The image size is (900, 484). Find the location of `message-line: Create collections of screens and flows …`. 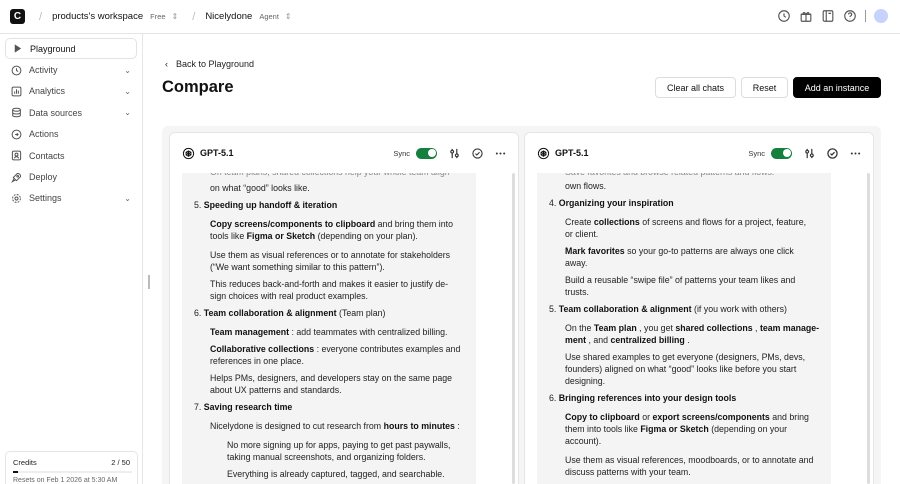

message-line: Create collections of screens and flows … is located at coordinates (686, 222).